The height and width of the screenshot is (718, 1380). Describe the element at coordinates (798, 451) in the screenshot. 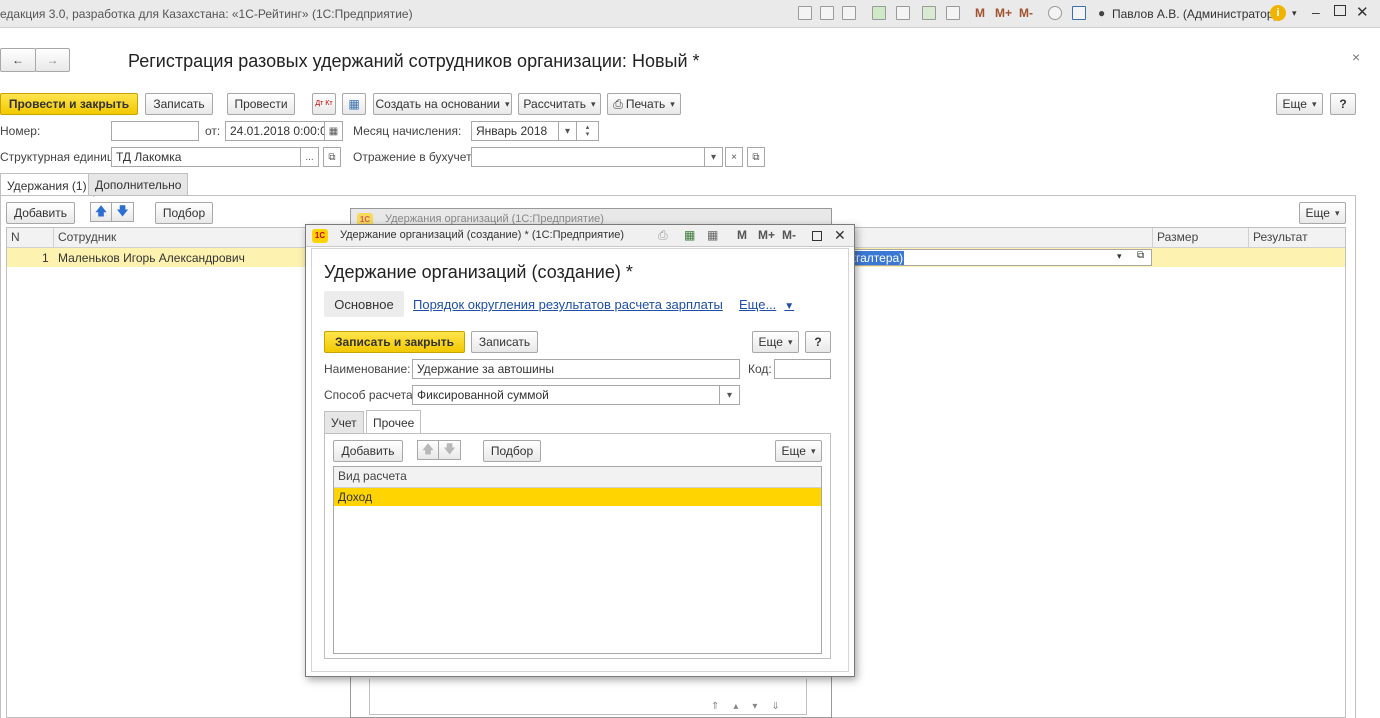

I see `inner-more-button: Еще` at that location.